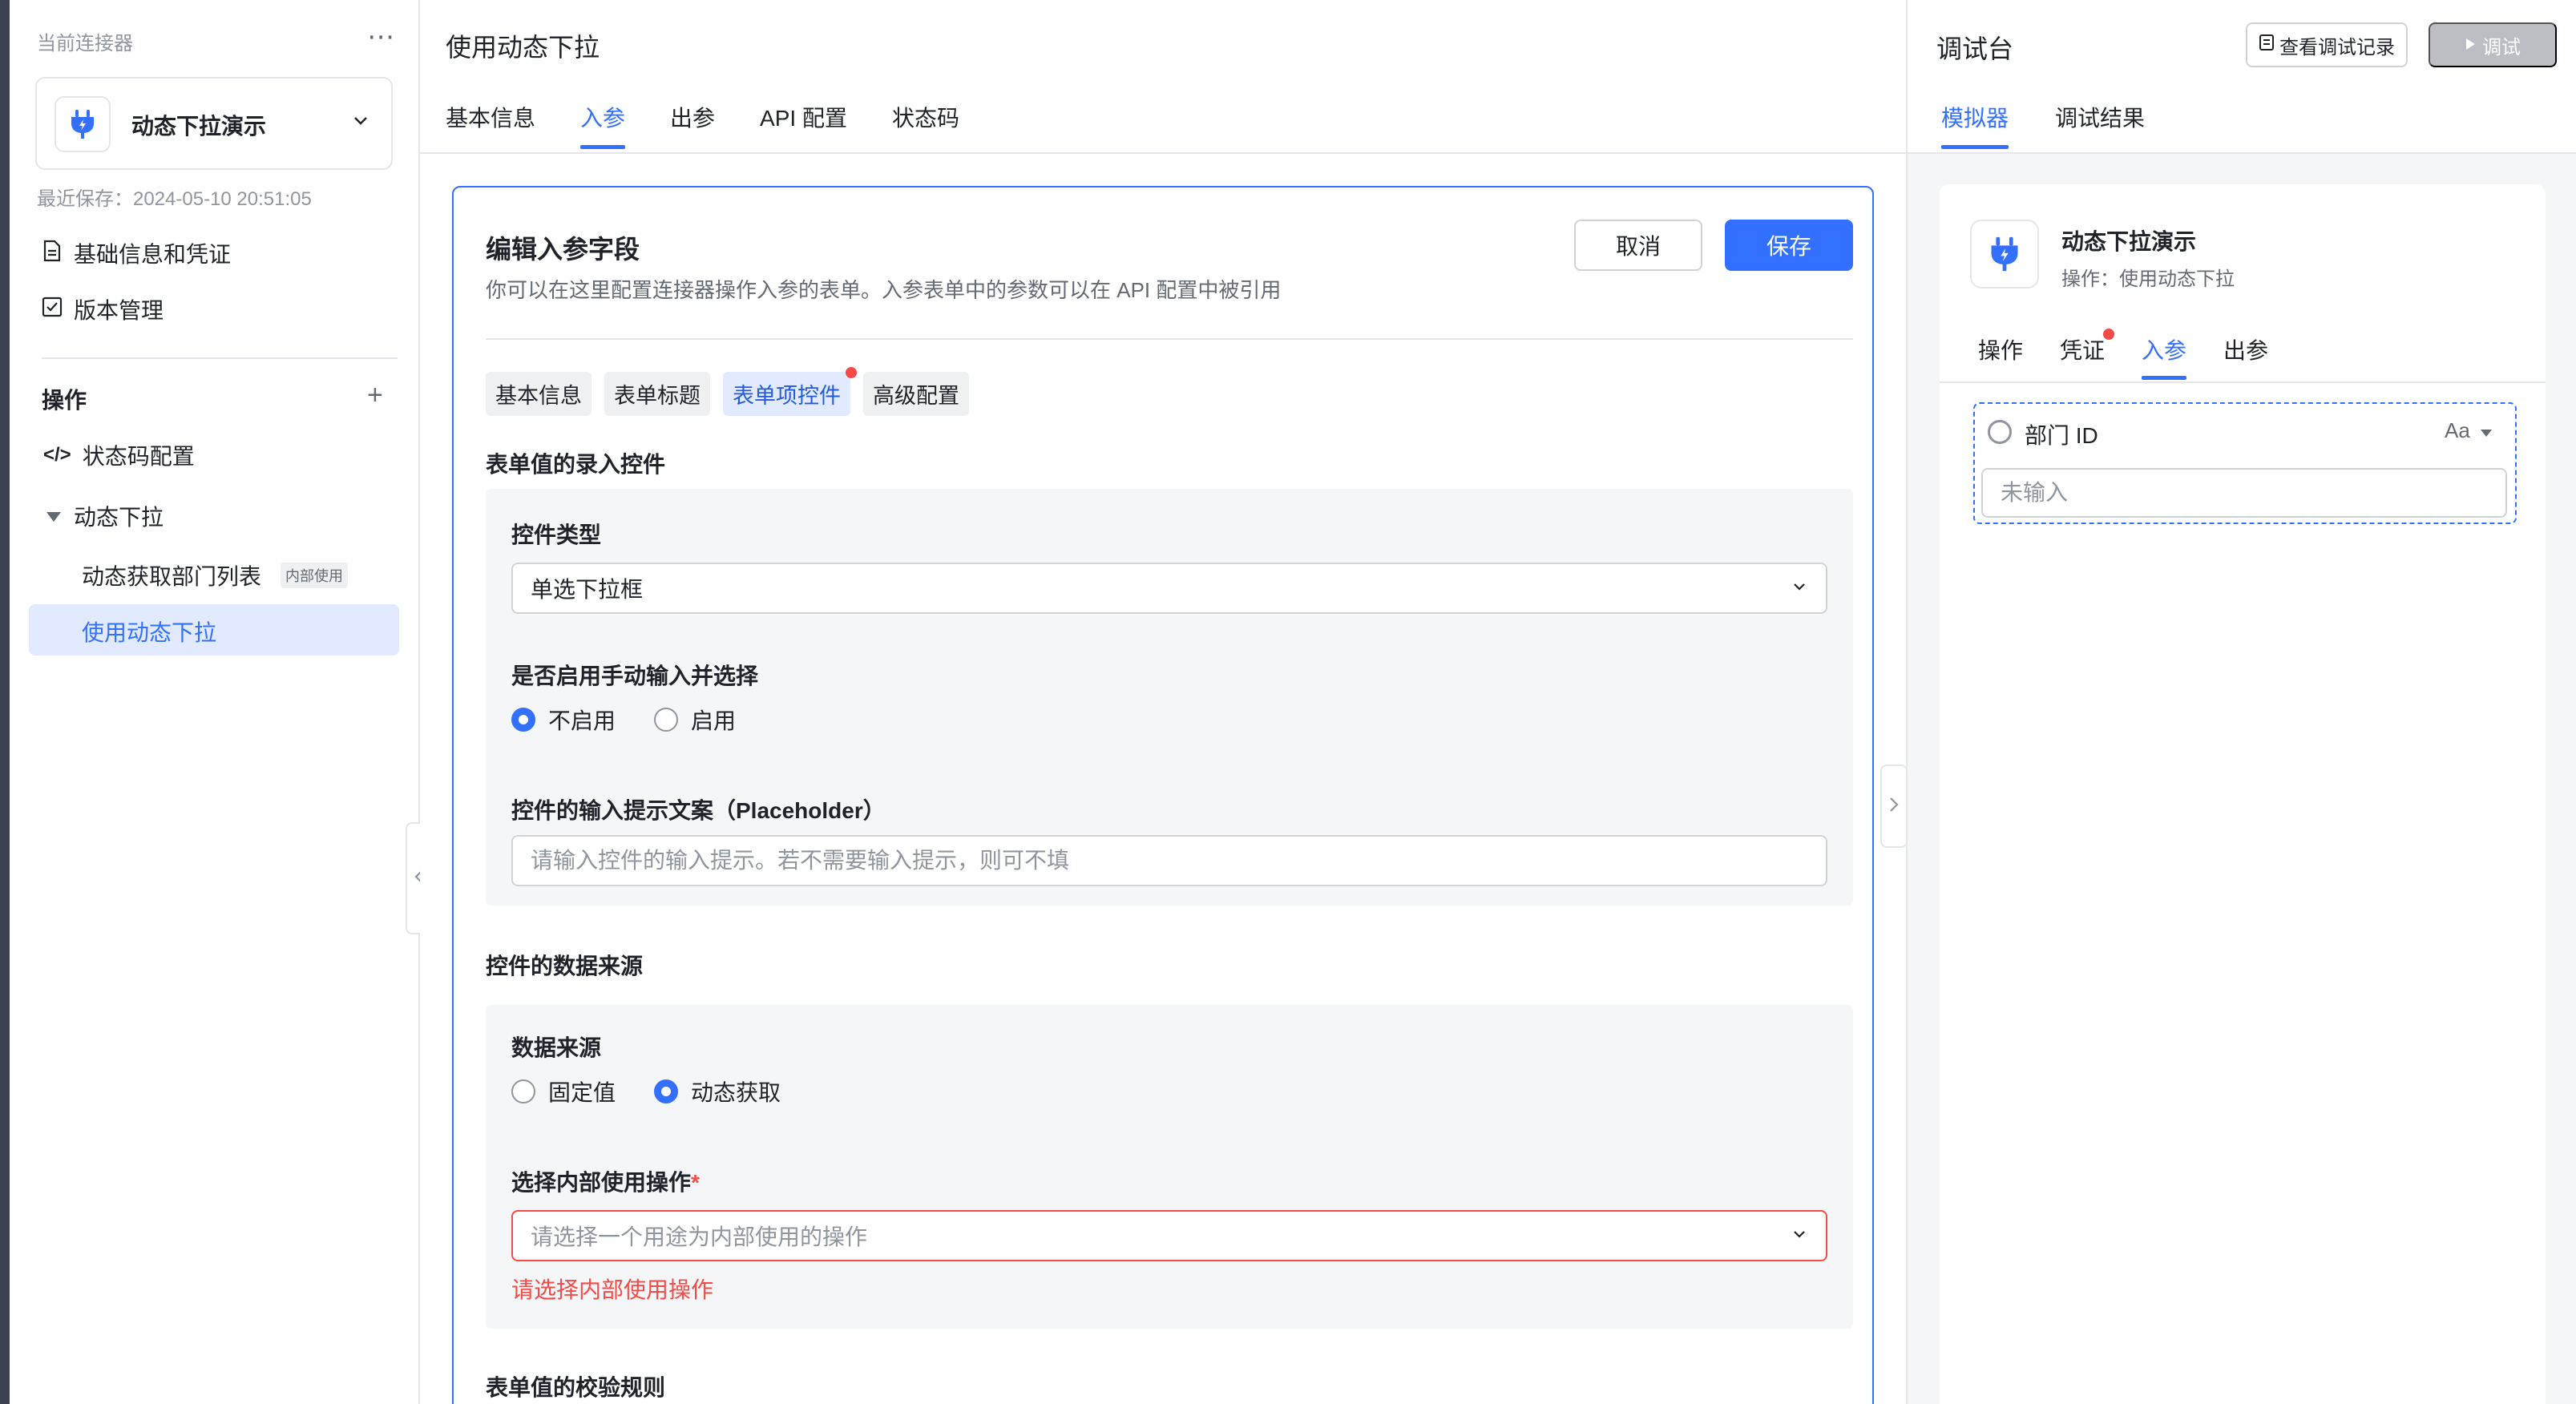 This screenshot has height=1404, width=2576. I want to click on internal-operation-label: 选择内部使用操作*, so click(605, 1181).